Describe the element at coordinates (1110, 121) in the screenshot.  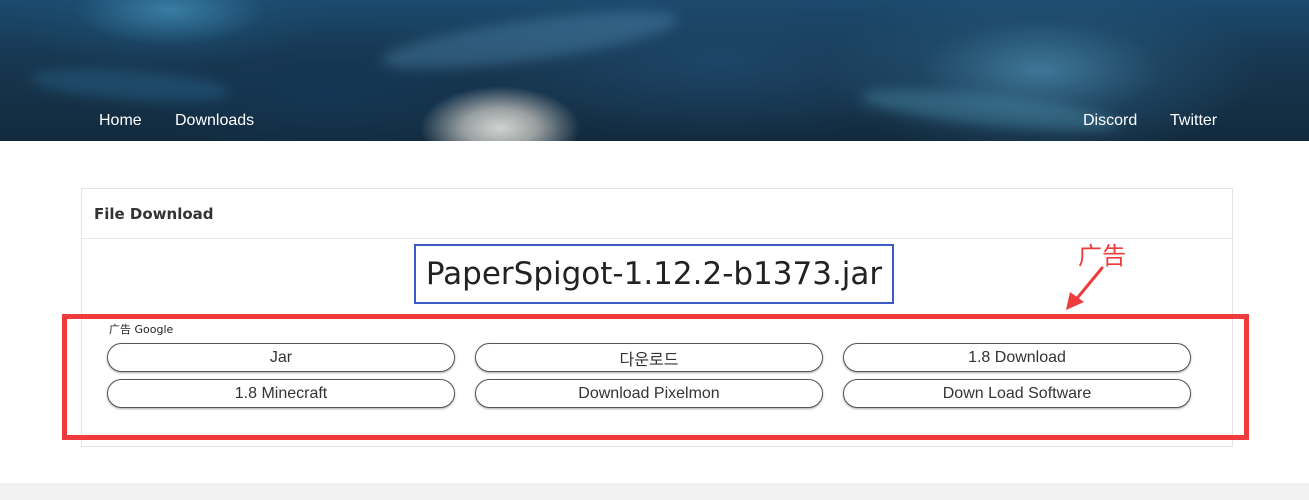
I see `nav-discord: Discord` at that location.